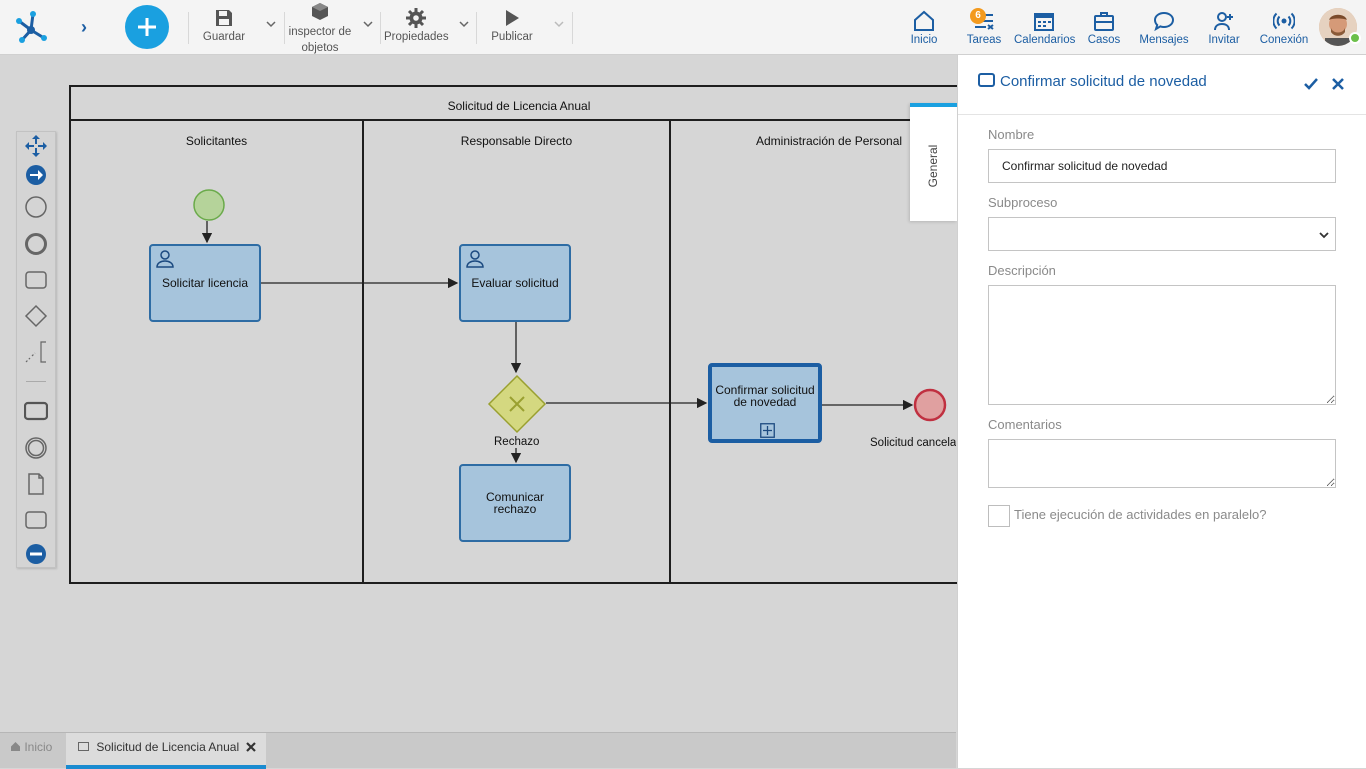 This screenshot has height=769, width=1366. Describe the element at coordinates (416, 37) in the screenshot. I see `properties-label: Propiedades` at that location.